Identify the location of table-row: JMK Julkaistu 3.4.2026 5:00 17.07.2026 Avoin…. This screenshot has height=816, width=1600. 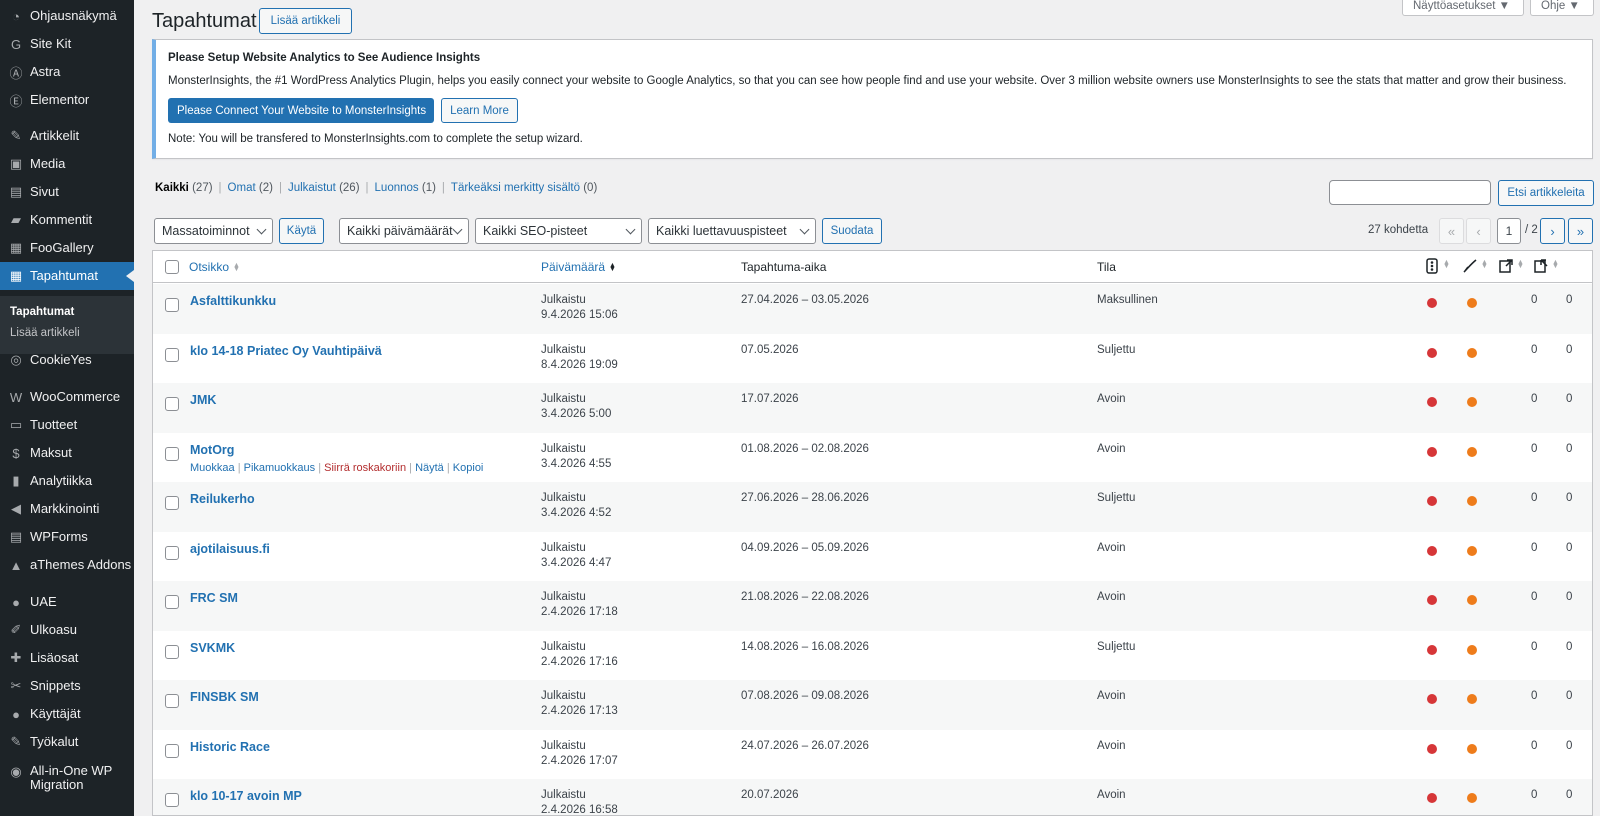
(872, 408).